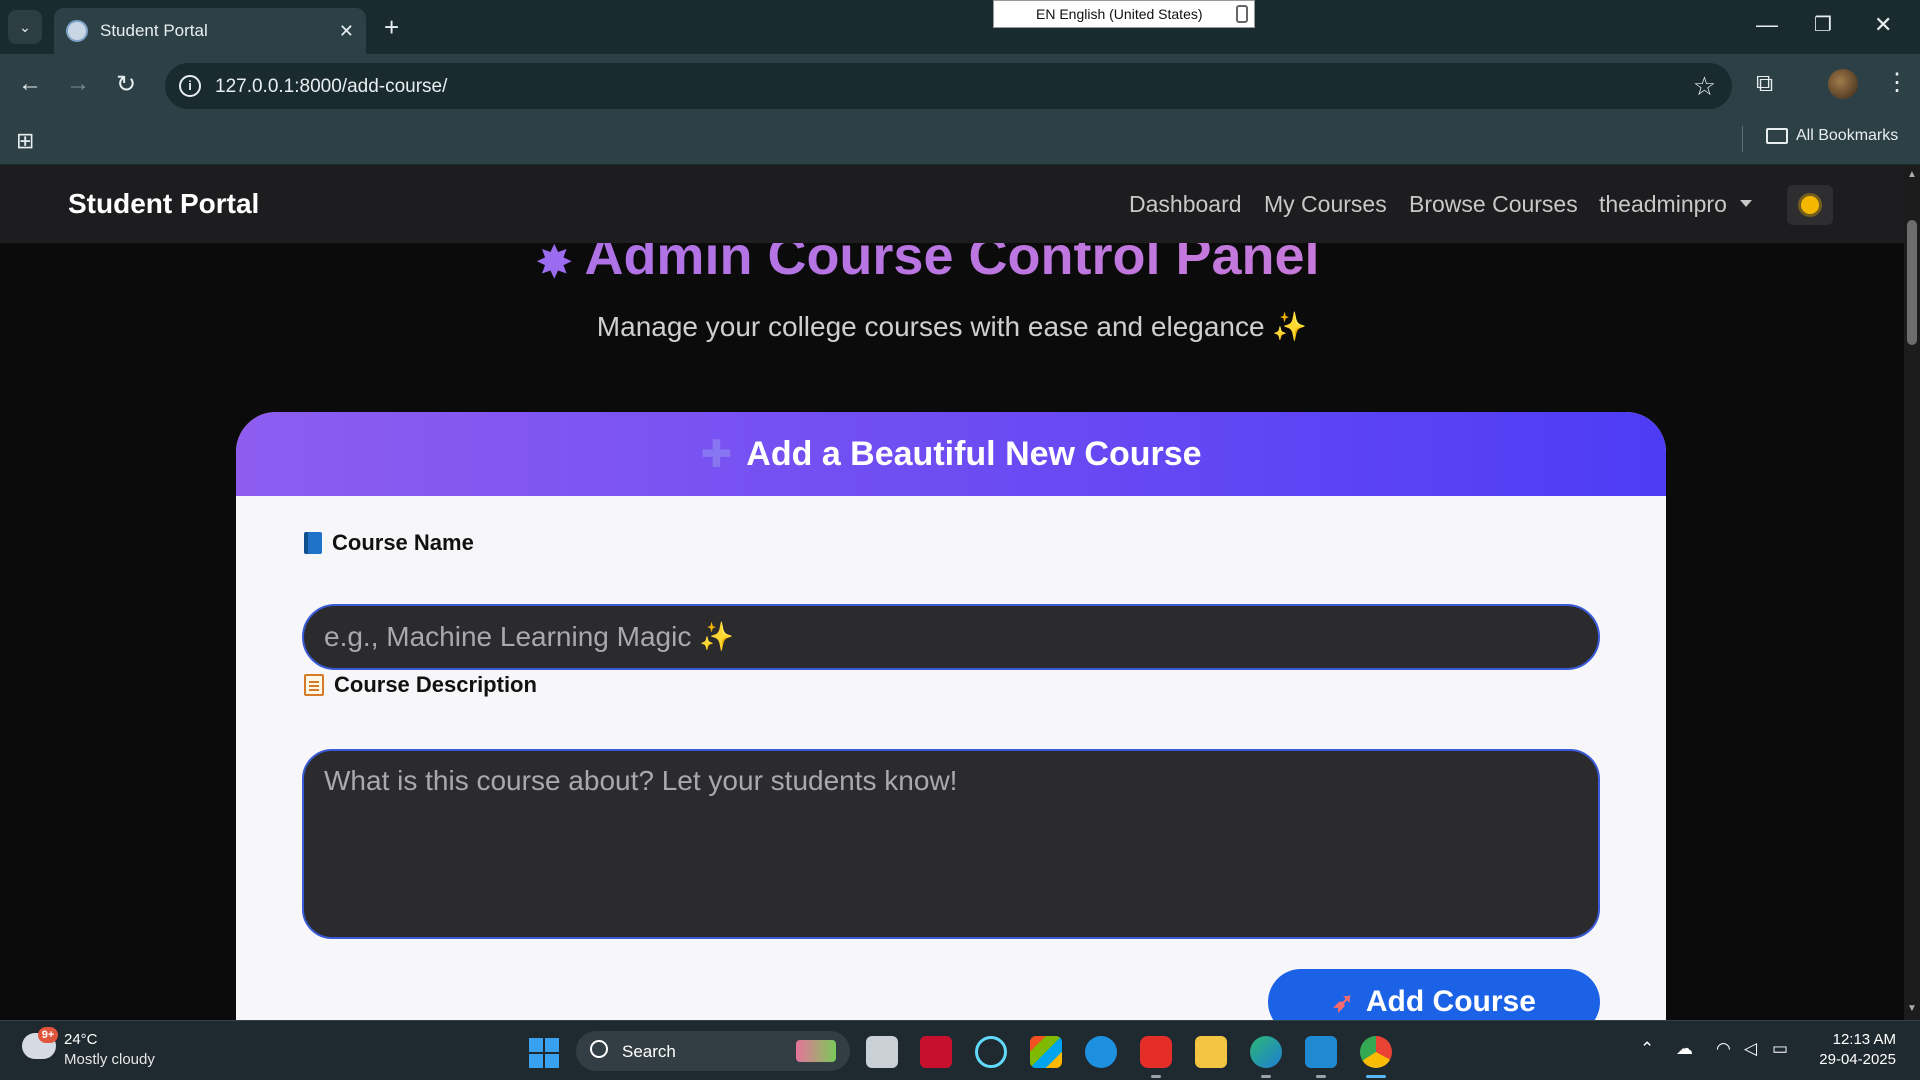 This screenshot has height=1080, width=1920. Describe the element at coordinates (1185, 204) in the screenshot. I see `nav-dashboard: Dashboard` at that location.